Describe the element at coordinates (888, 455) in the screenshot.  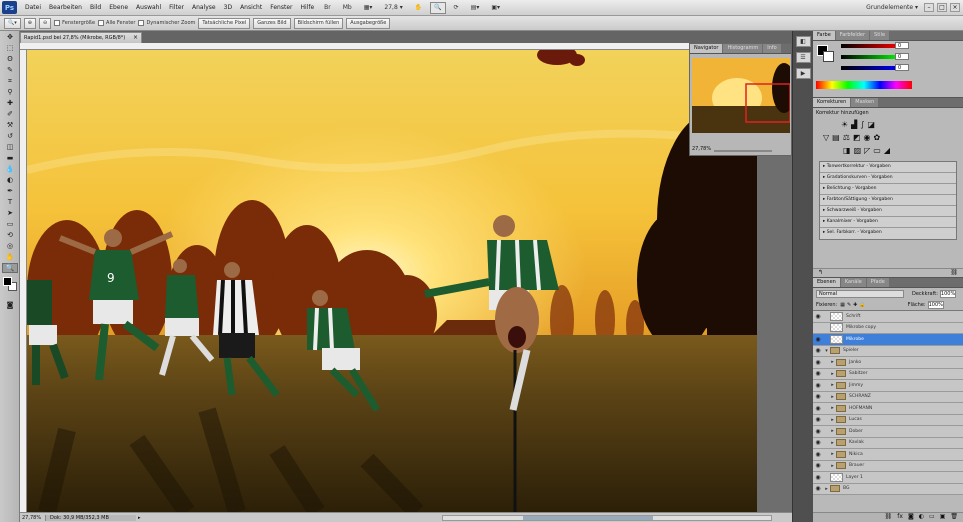
I see `layer-group-row: ◉ ▸ Nikica` at that location.